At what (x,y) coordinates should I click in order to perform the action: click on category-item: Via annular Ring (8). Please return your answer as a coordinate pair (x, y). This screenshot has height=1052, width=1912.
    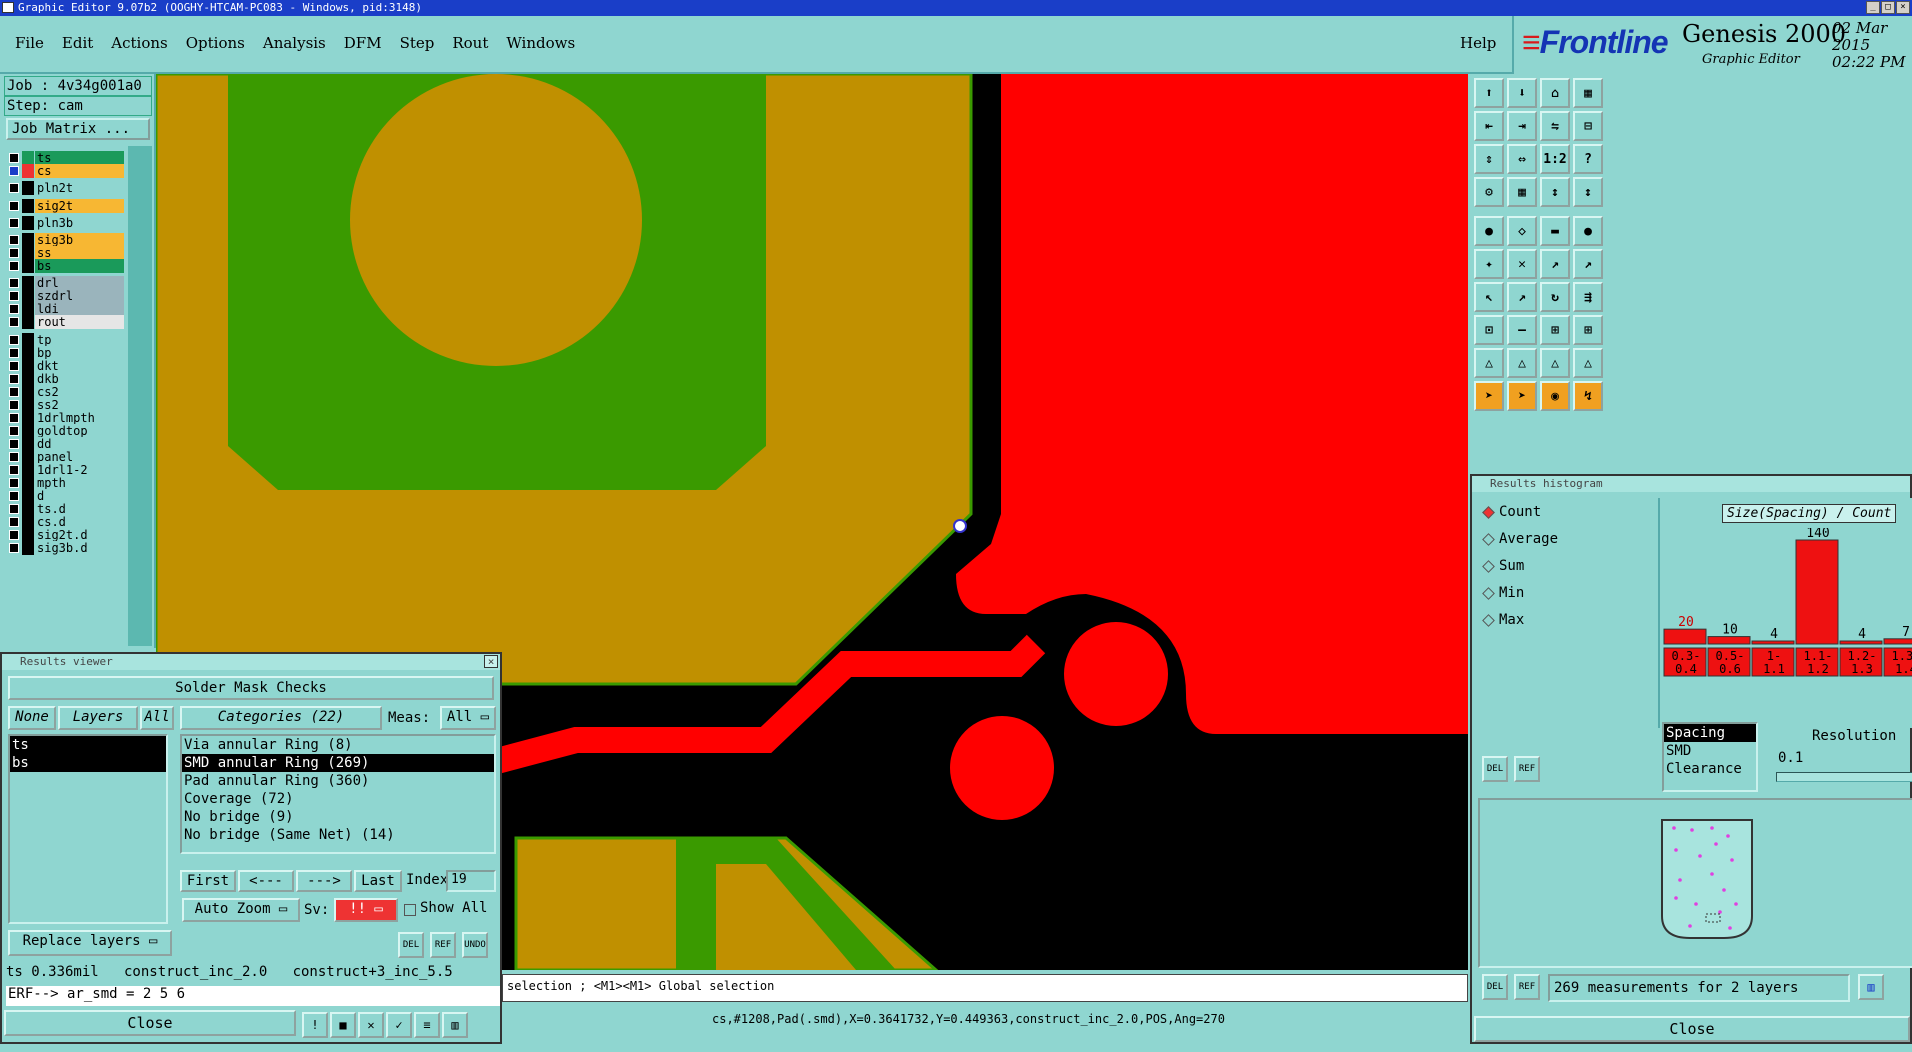
    Looking at the image, I should click on (338, 745).